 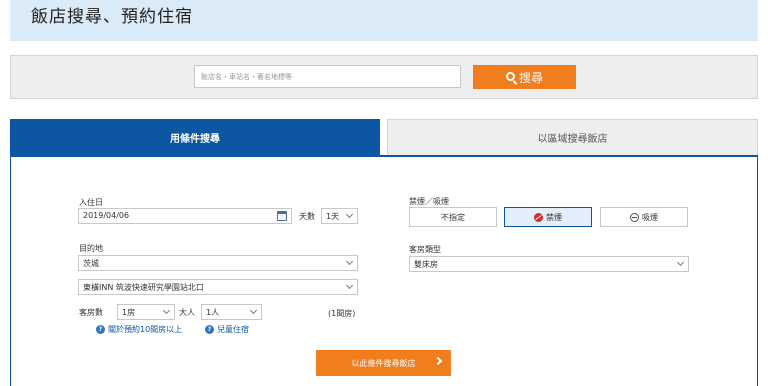 I want to click on adults-select: 1人, so click(x=231, y=312).